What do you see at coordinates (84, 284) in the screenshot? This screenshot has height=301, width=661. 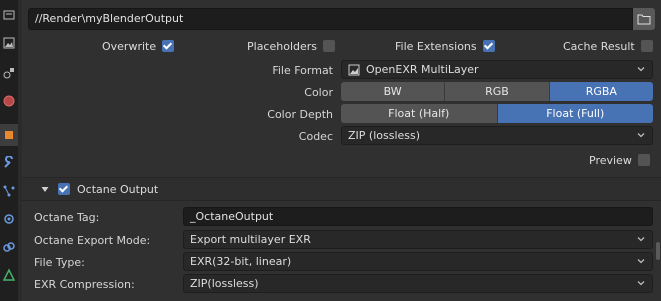 I see `exr-compression-label: EXR Compression:` at bounding box center [84, 284].